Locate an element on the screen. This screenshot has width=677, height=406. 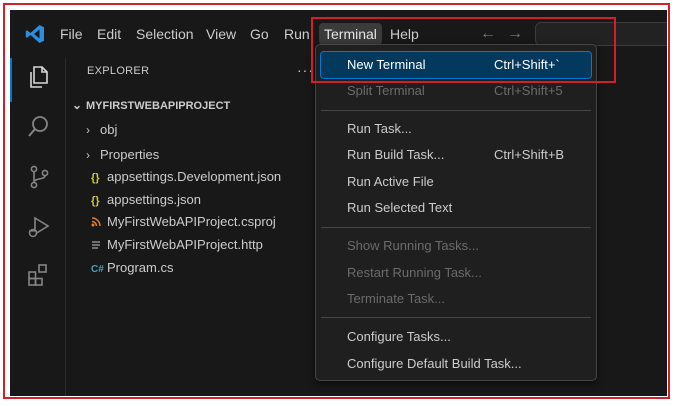
tree-item-http: MyFirstWebAPIProject.http is located at coordinates (177, 245).